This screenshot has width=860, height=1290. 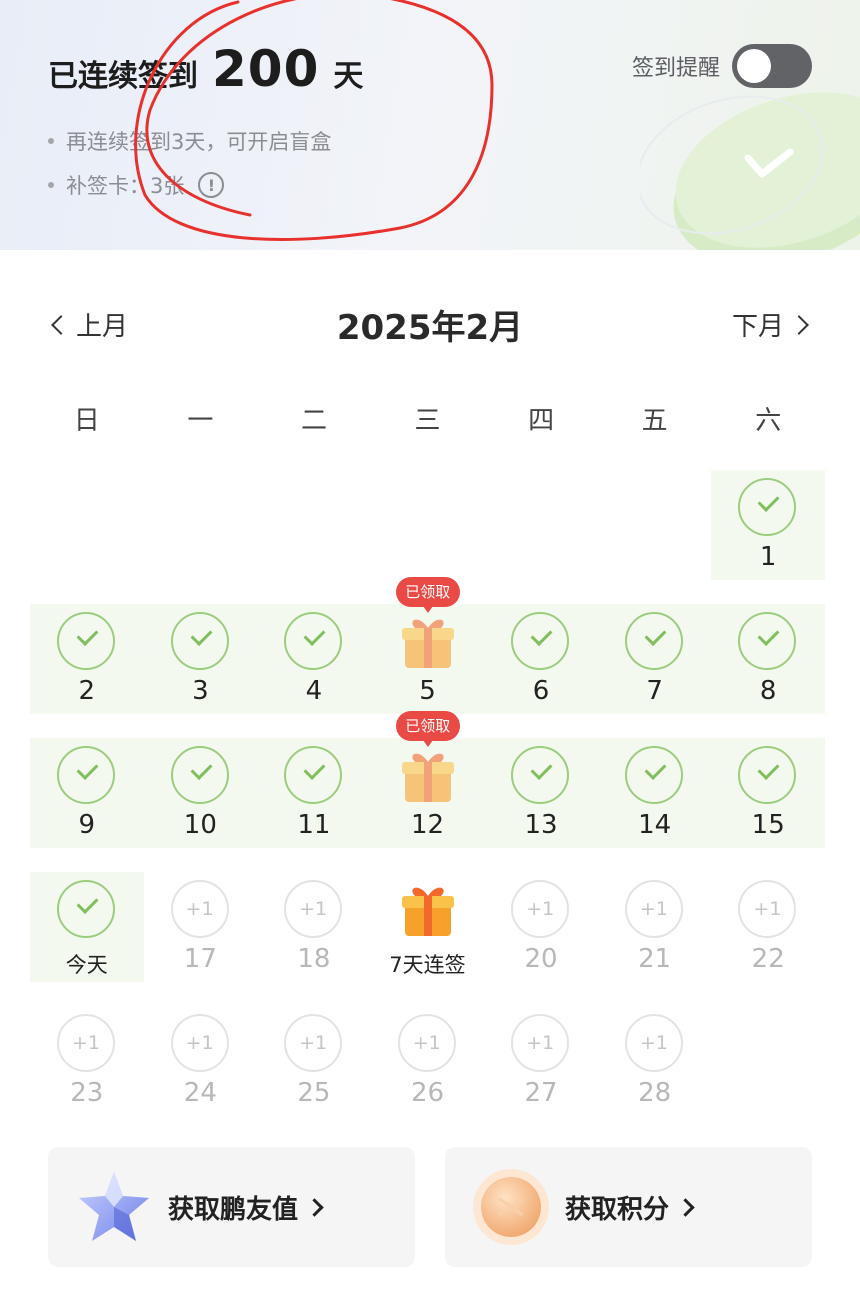 I want to click on calendar-day: 10, so click(x=201, y=793).